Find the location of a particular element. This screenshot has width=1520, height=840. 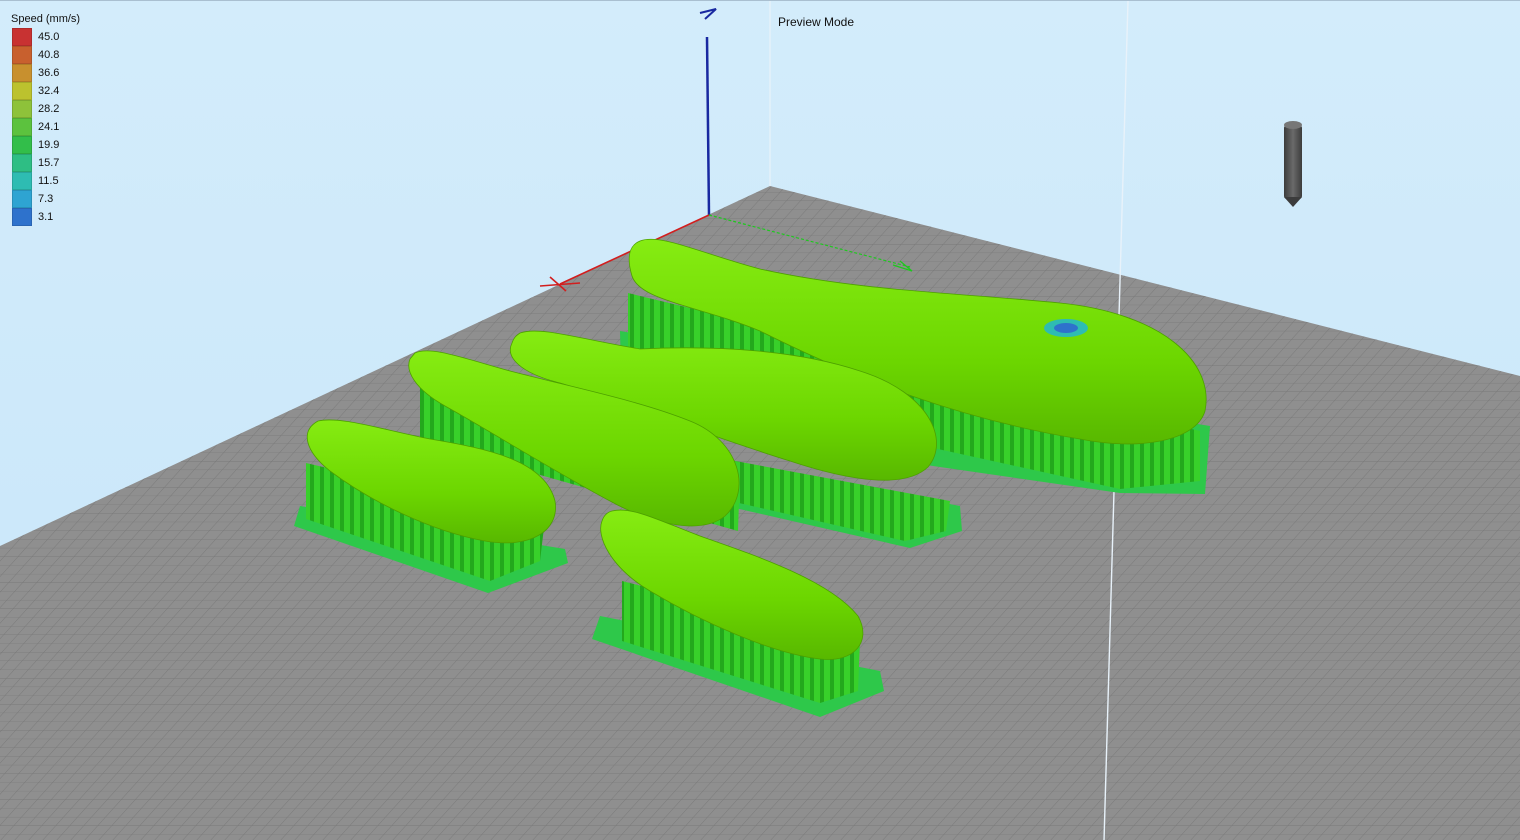

legend-value: 32.4 is located at coordinates (49, 91).